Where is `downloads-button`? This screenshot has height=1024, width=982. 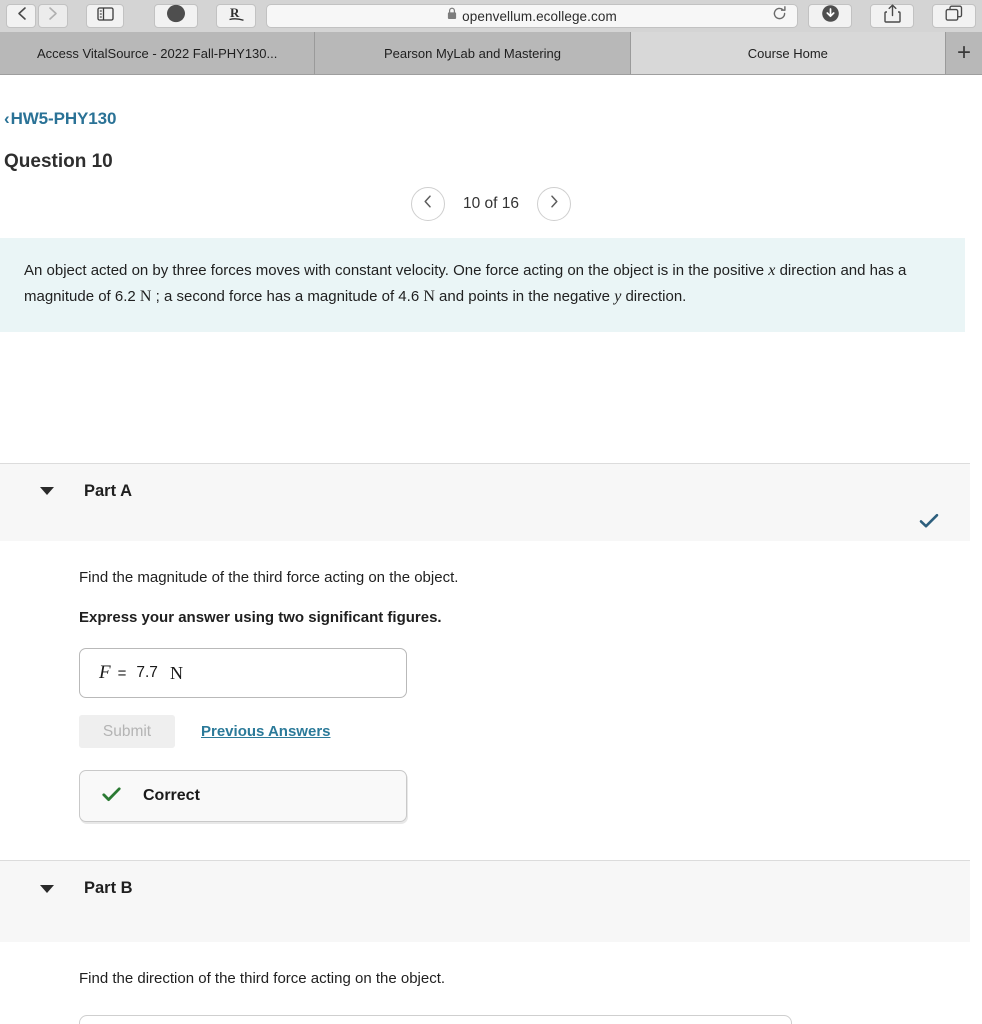
downloads-button is located at coordinates (830, 16).